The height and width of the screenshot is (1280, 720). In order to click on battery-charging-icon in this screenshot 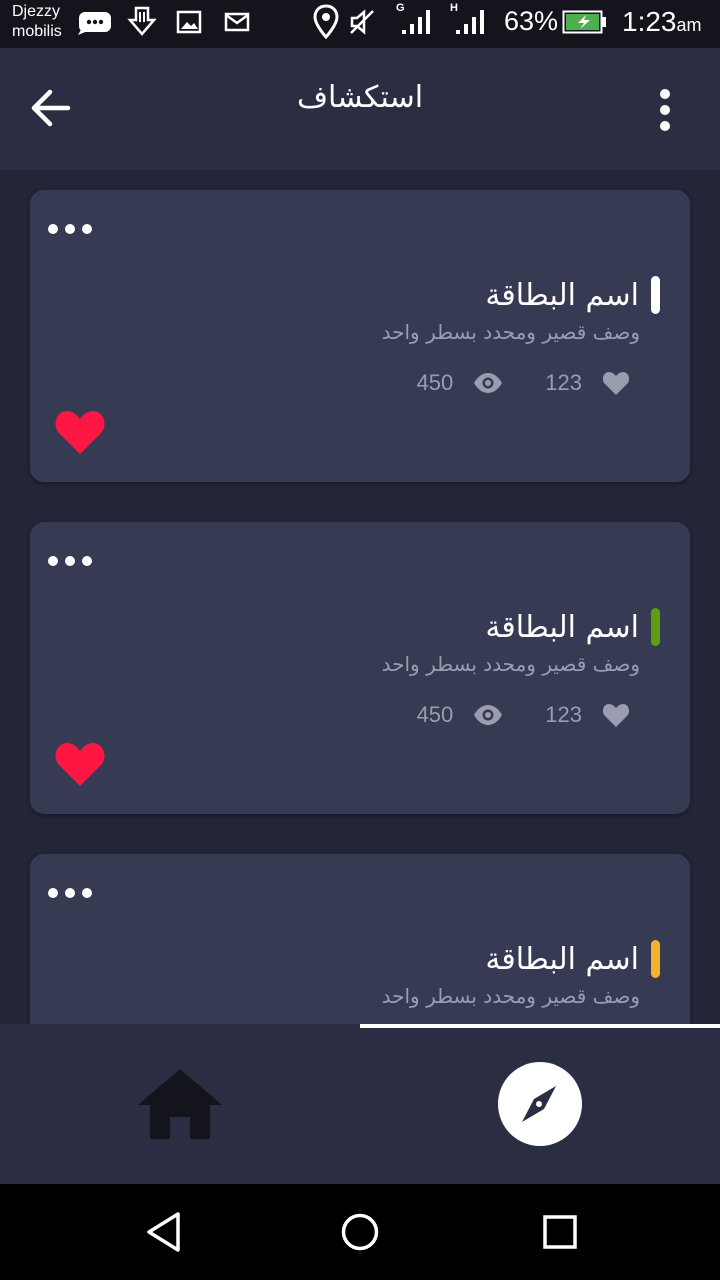, I will do `click(585, 24)`.